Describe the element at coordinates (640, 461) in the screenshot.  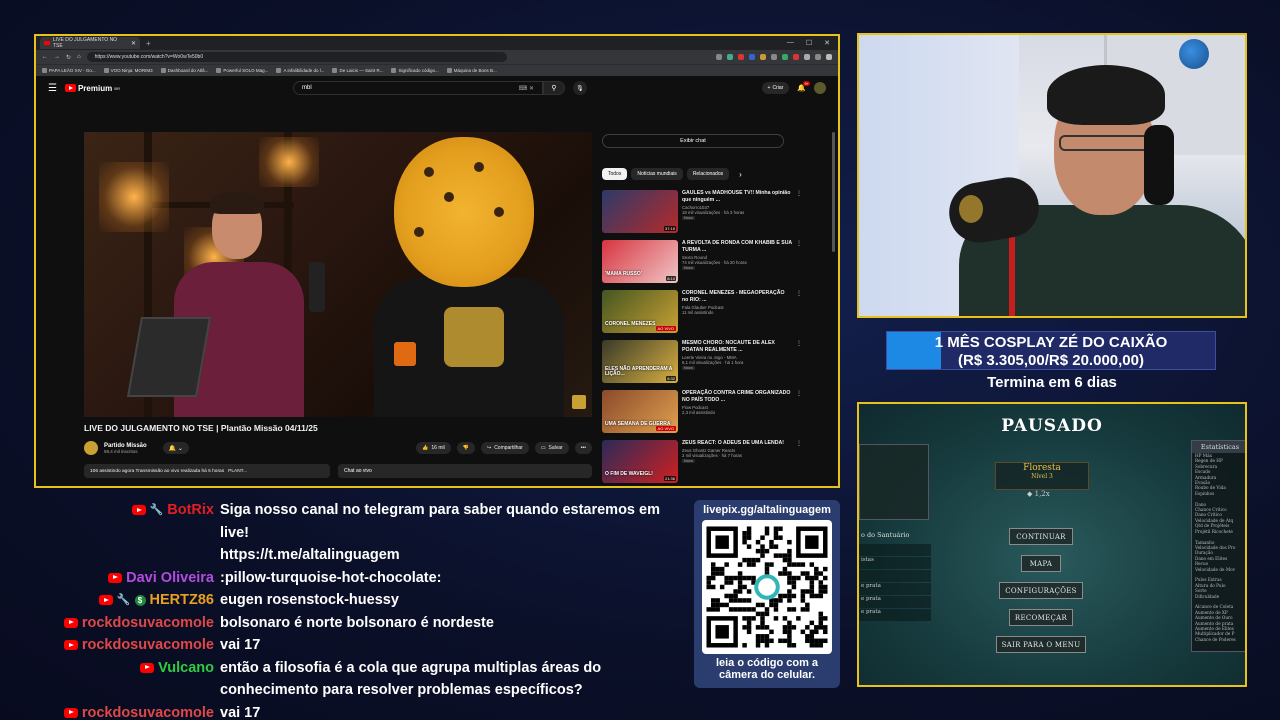
I see `video-thumbnail: O FIM DE WAVEIGL! 21:36` at that location.